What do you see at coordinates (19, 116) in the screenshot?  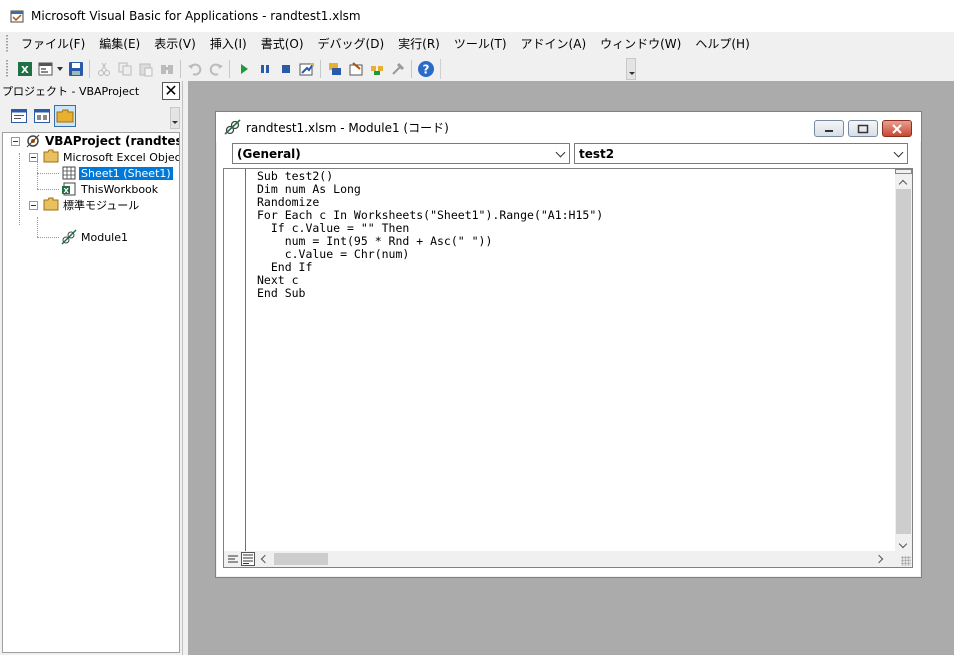 I see `view-code-icon` at bounding box center [19, 116].